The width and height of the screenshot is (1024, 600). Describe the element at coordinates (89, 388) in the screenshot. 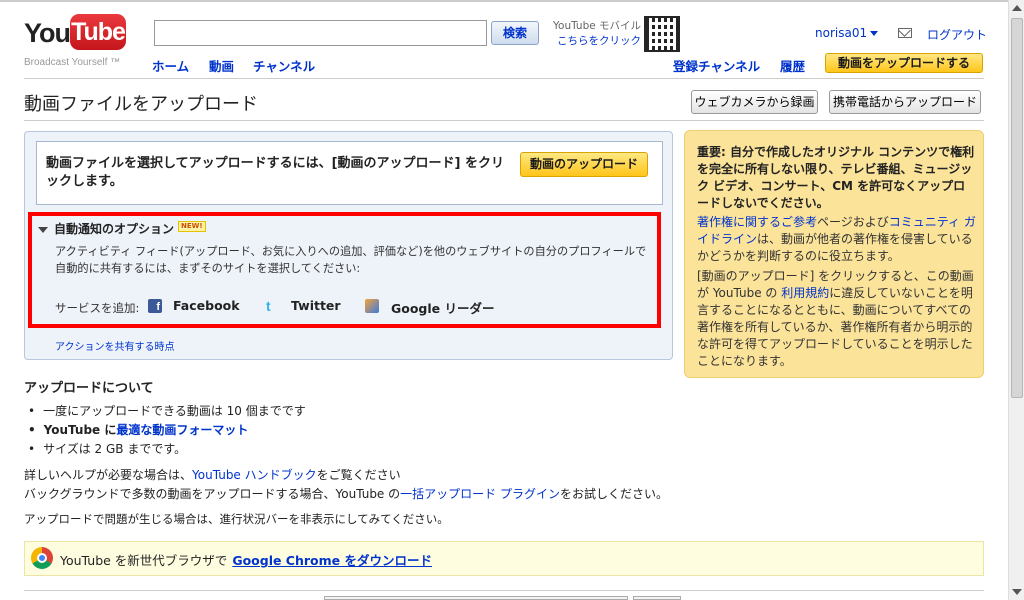

I see `about-upload-heading: アップロードについて` at that location.